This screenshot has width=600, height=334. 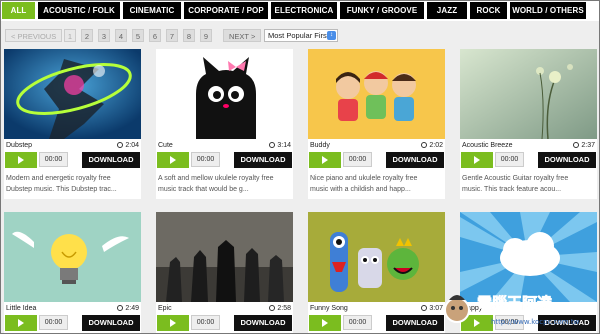 I want to click on previous-page-button: < PREVIOUS, so click(x=34, y=35).